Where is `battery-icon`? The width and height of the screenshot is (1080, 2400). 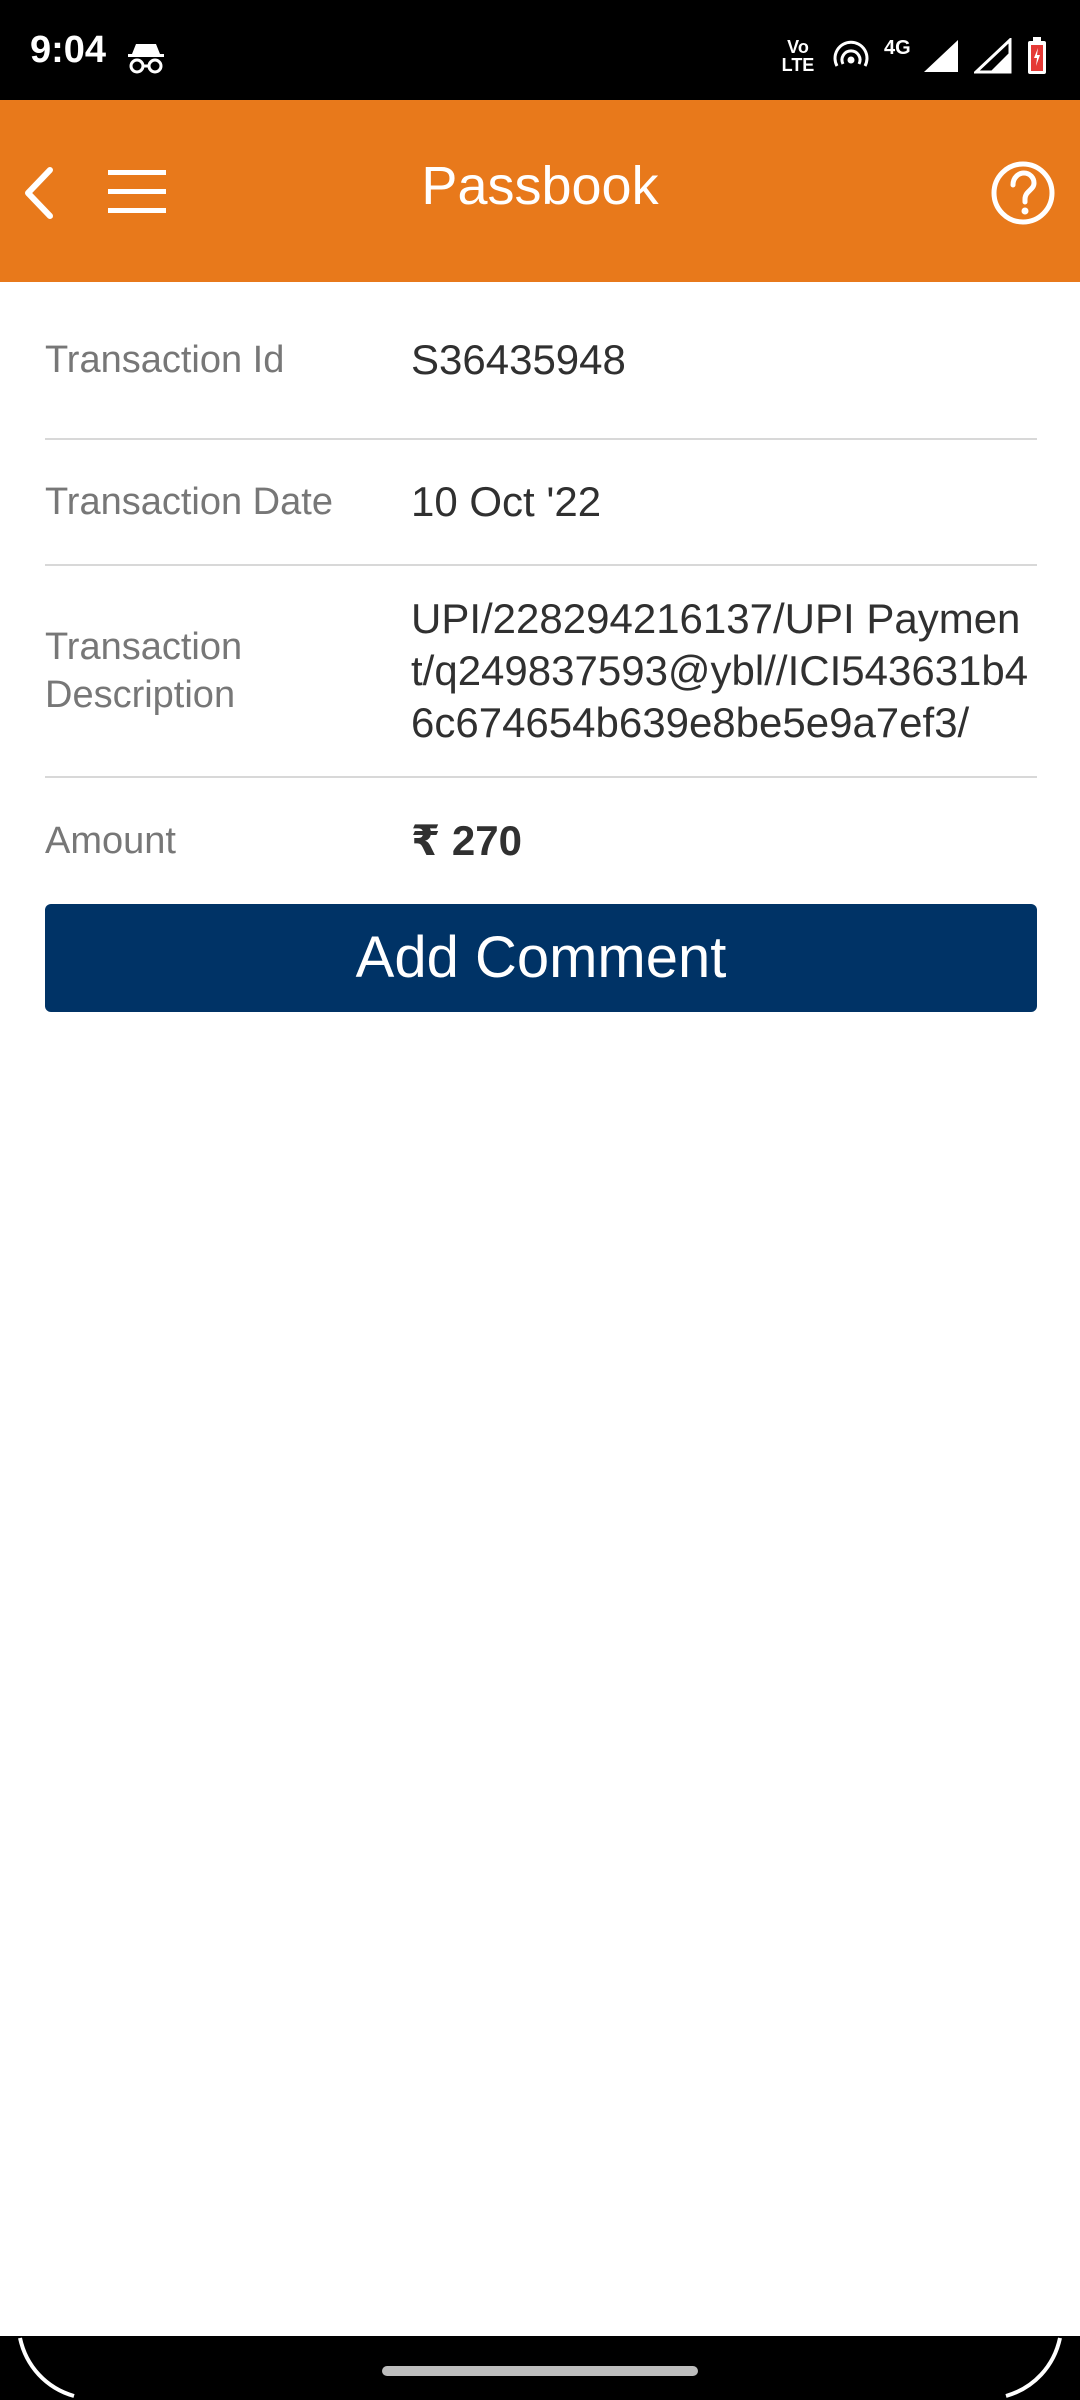
battery-icon is located at coordinates (1037, 55).